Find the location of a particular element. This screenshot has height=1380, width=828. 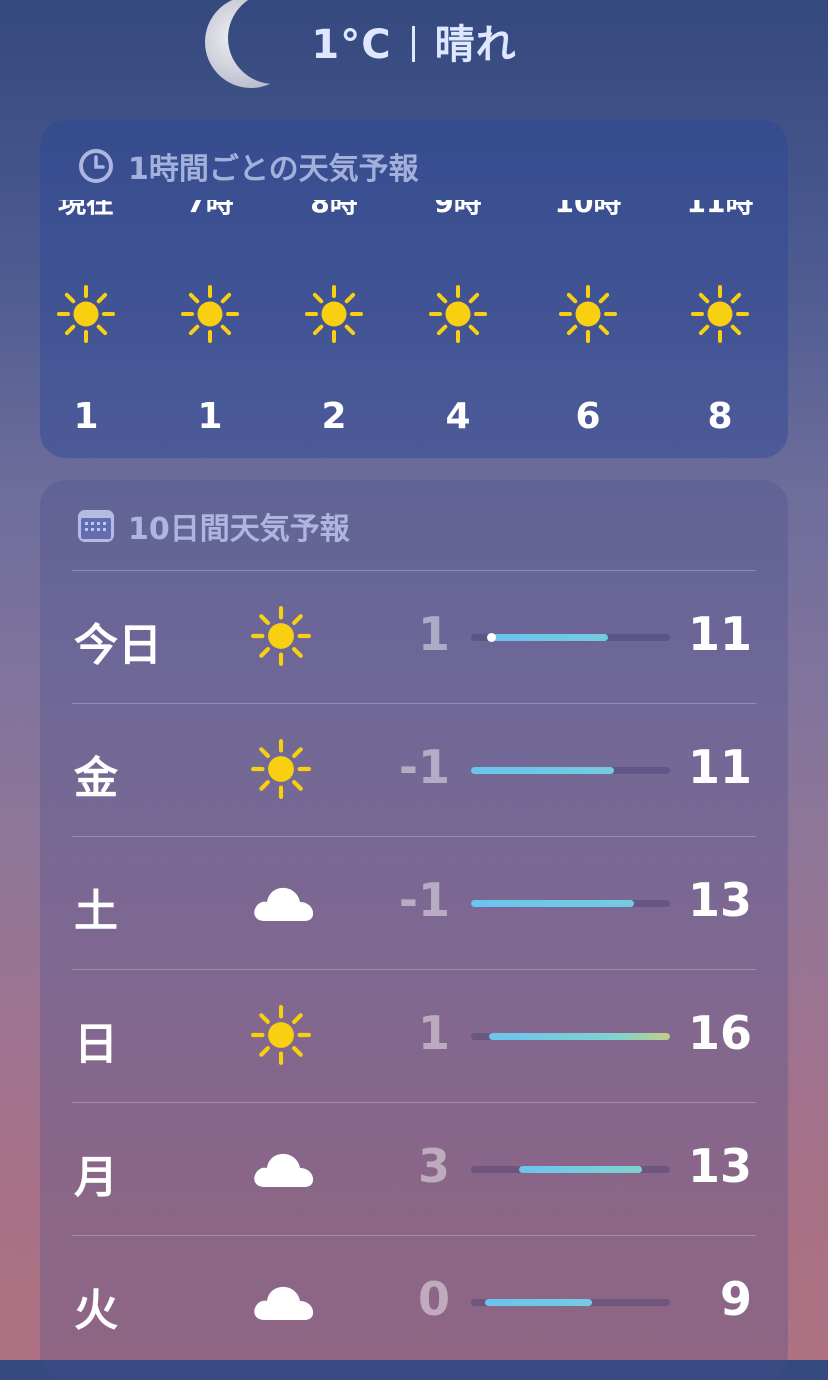

hourly-time: 8時 is located at coordinates (334, 209).